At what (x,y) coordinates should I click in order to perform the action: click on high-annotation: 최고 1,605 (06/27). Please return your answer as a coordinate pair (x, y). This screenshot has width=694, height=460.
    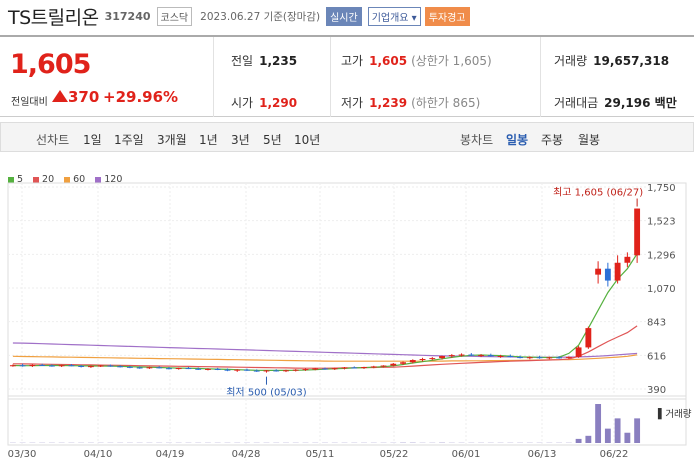
    Looking at the image, I should click on (598, 193).